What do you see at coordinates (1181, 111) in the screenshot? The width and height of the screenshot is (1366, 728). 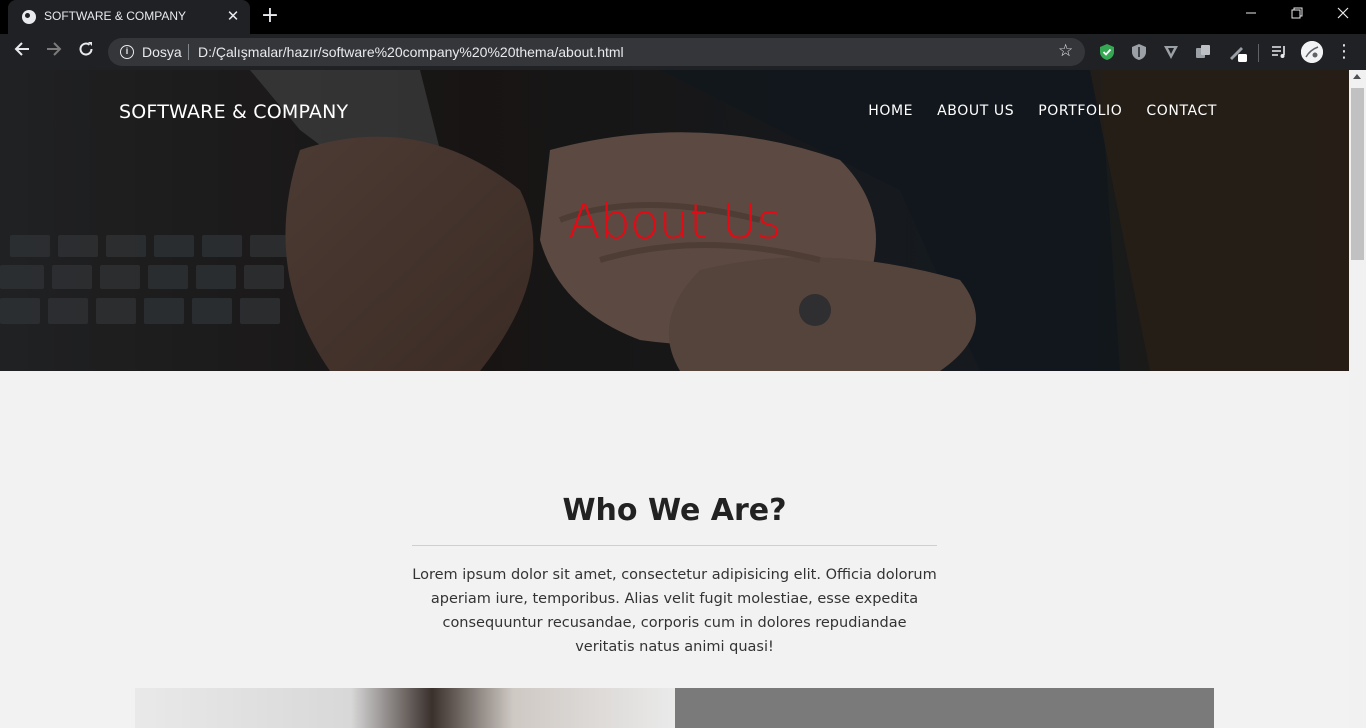 I see `nav-contact: CONTACT` at bounding box center [1181, 111].